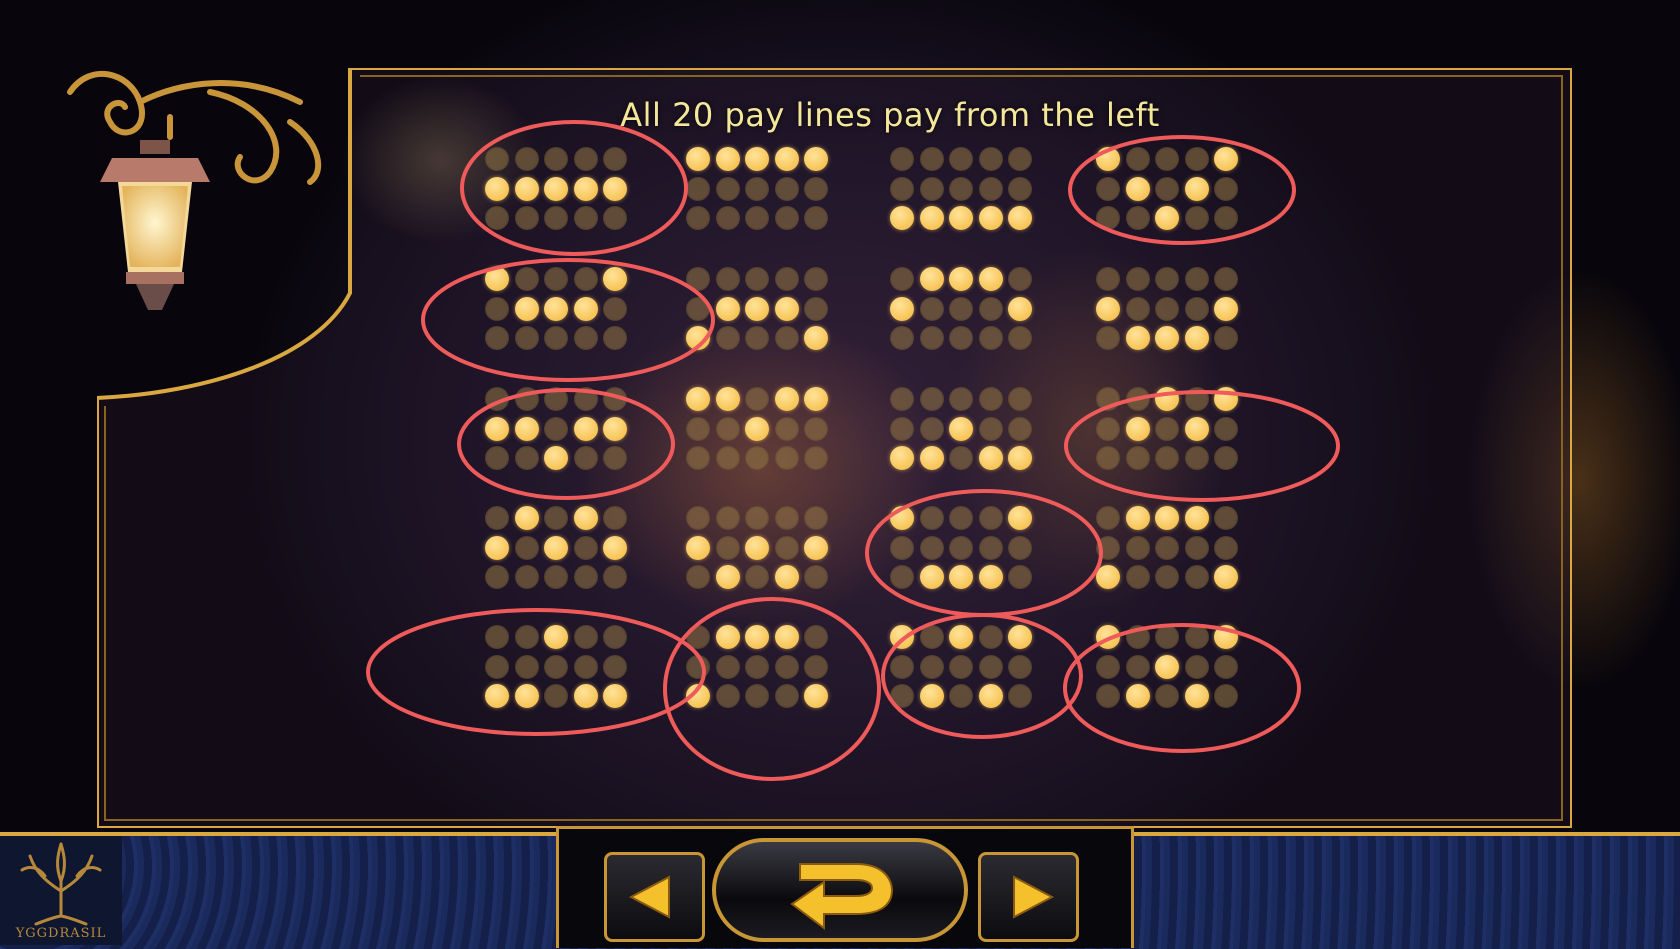 Image resolution: width=1680 pixels, height=949 pixels. What do you see at coordinates (1028, 897) in the screenshot?
I see `next-page-button` at bounding box center [1028, 897].